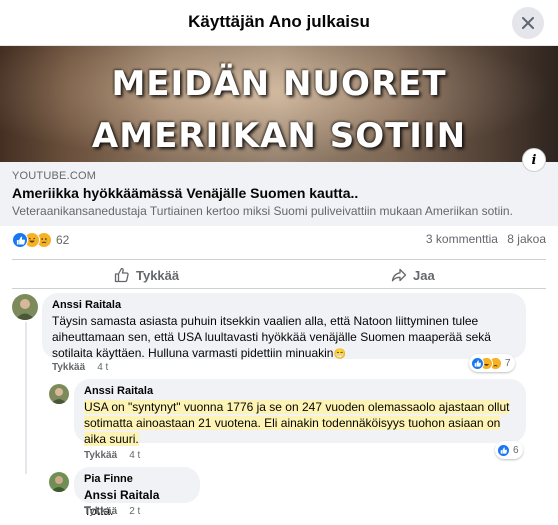 Image resolution: width=558 pixels, height=525 pixels. I want to click on share-count: 8 jakoa, so click(526, 239).